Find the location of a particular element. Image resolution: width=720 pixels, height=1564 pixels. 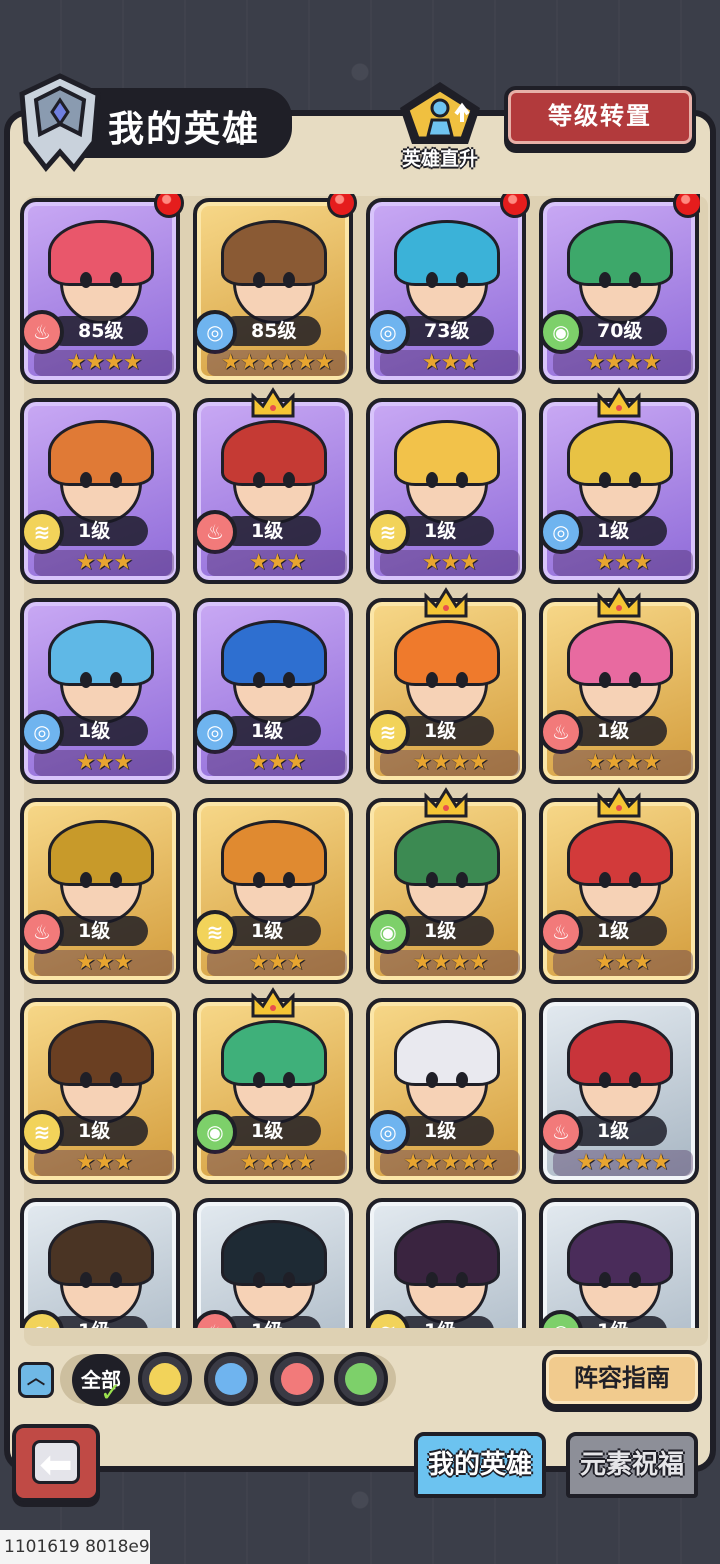

hero-card: 73级 ◎ ★★★ is located at coordinates (446, 291).